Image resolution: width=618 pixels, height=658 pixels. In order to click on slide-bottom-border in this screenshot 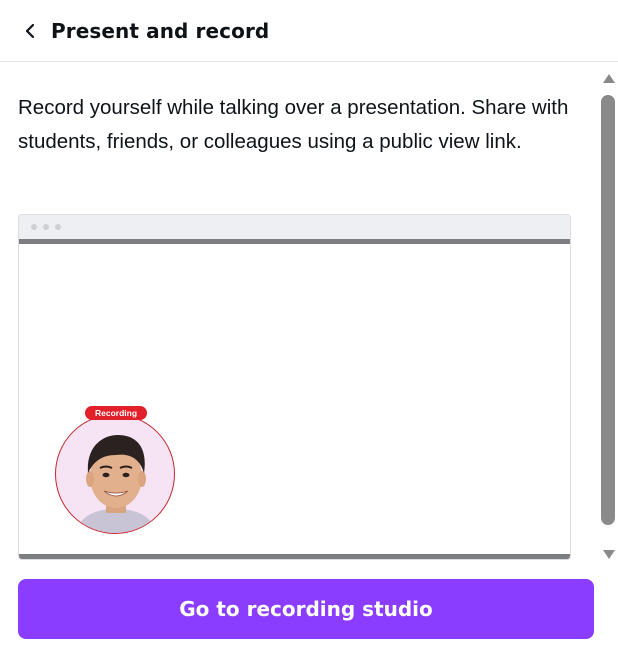, I will do `click(294, 556)`.